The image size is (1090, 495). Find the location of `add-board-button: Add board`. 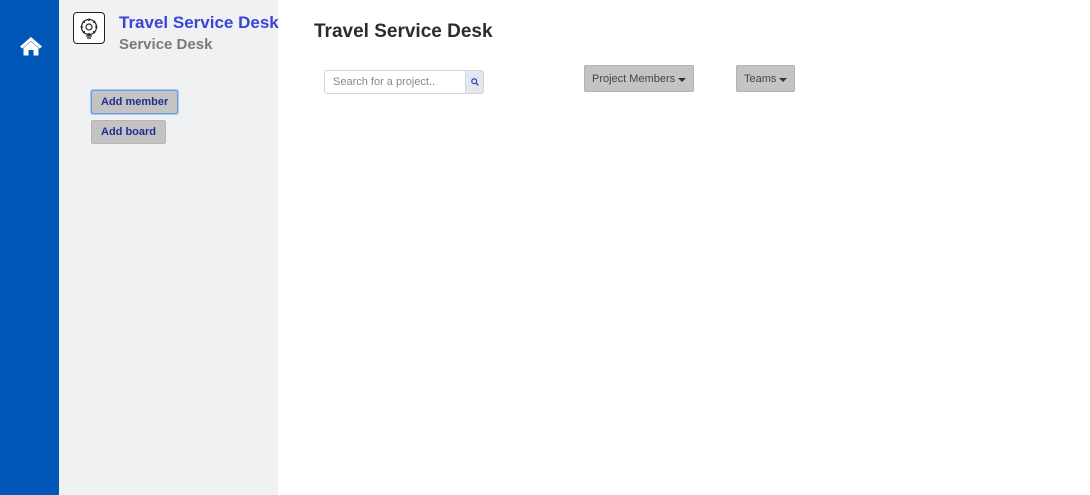

add-board-button: Add board is located at coordinates (128, 132).